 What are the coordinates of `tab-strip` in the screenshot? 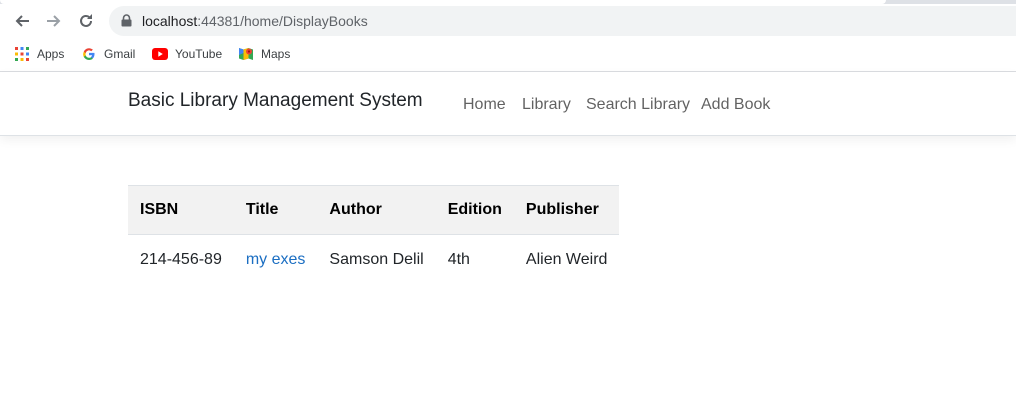 It's located at (508, 2).